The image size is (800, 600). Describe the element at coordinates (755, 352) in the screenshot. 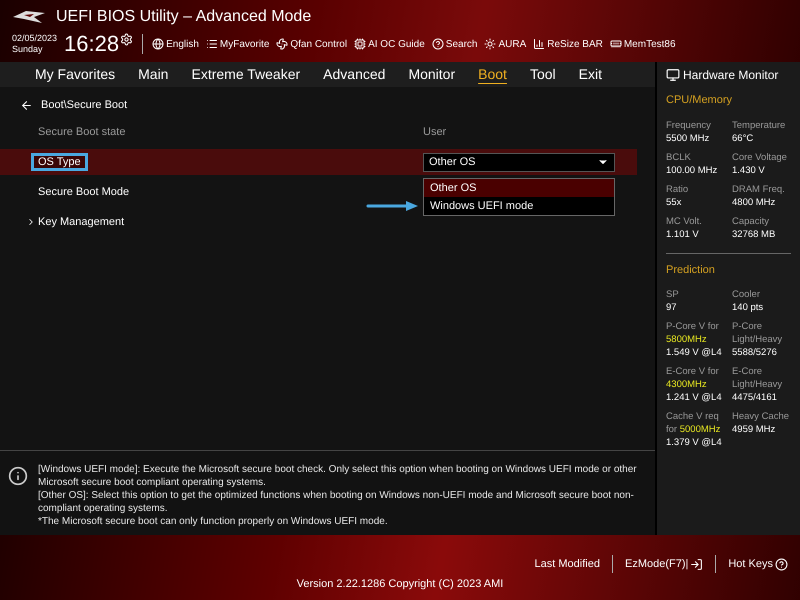

I see `metric-value: 5588/5276` at that location.